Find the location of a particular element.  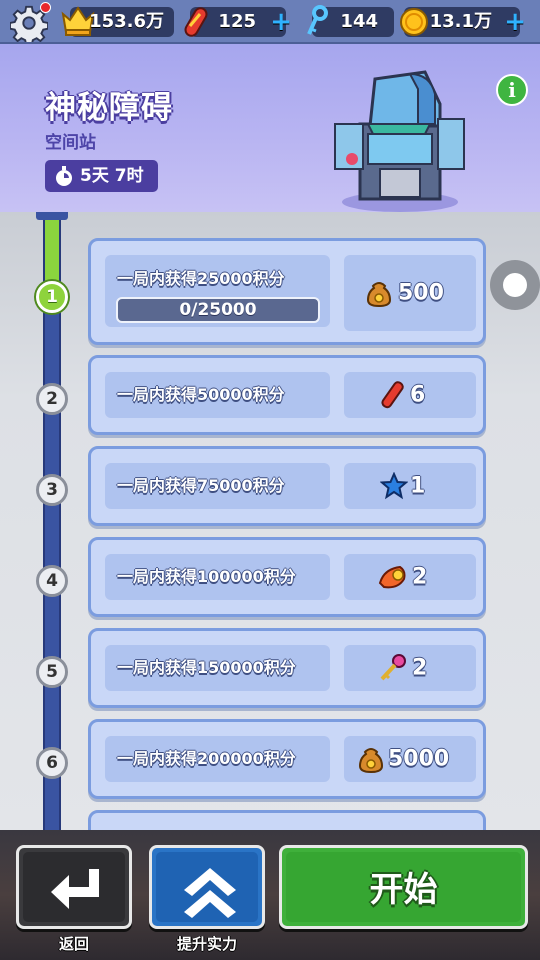

mission-card-7-partial is located at coordinates (287, 820).